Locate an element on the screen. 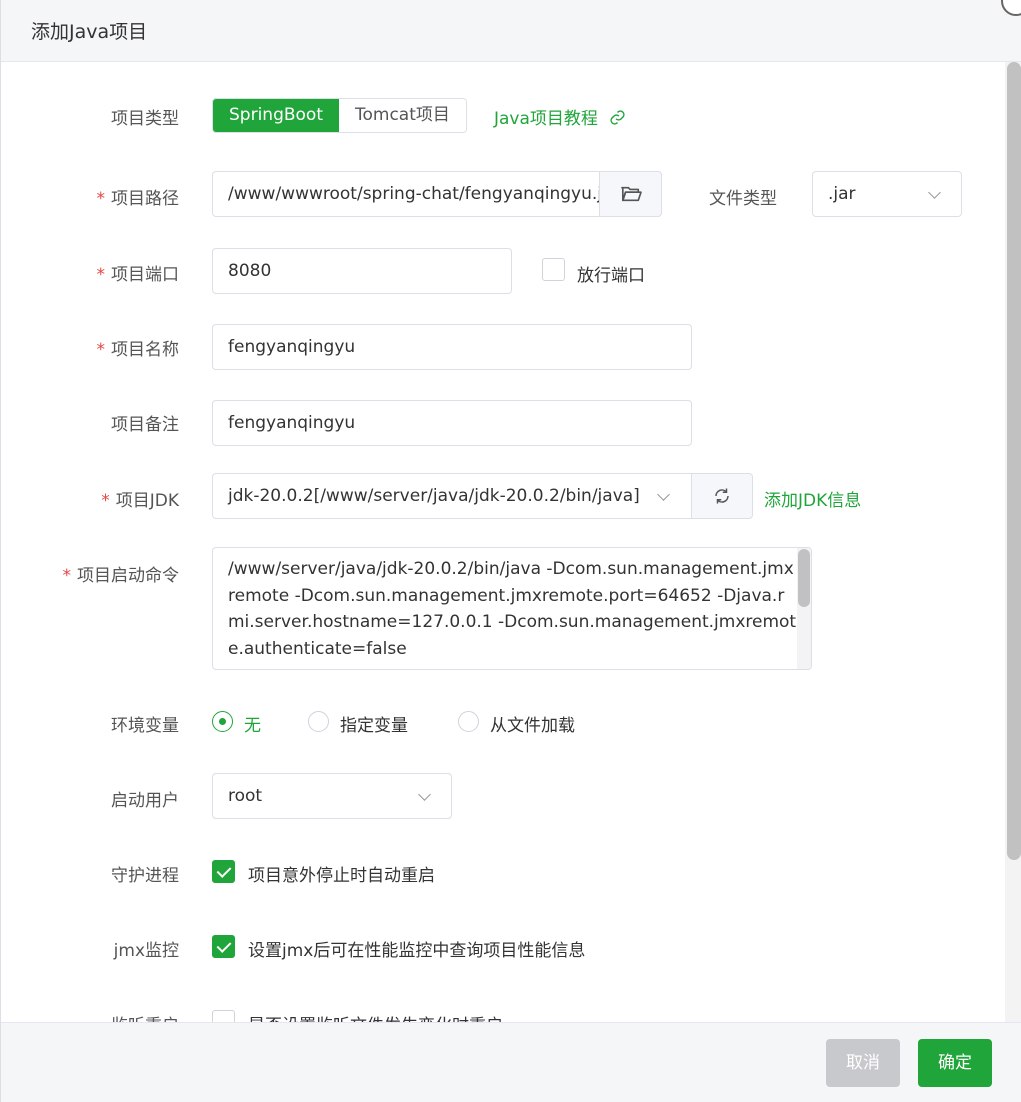 This screenshot has width=1021, height=1102. start-command-label: * 项目启动命令 is located at coordinates (121, 576).